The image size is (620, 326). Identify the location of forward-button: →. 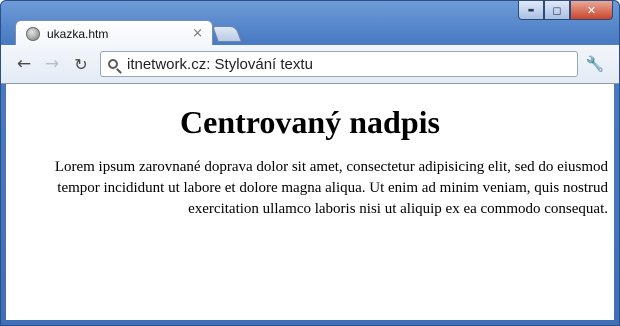
(52, 64).